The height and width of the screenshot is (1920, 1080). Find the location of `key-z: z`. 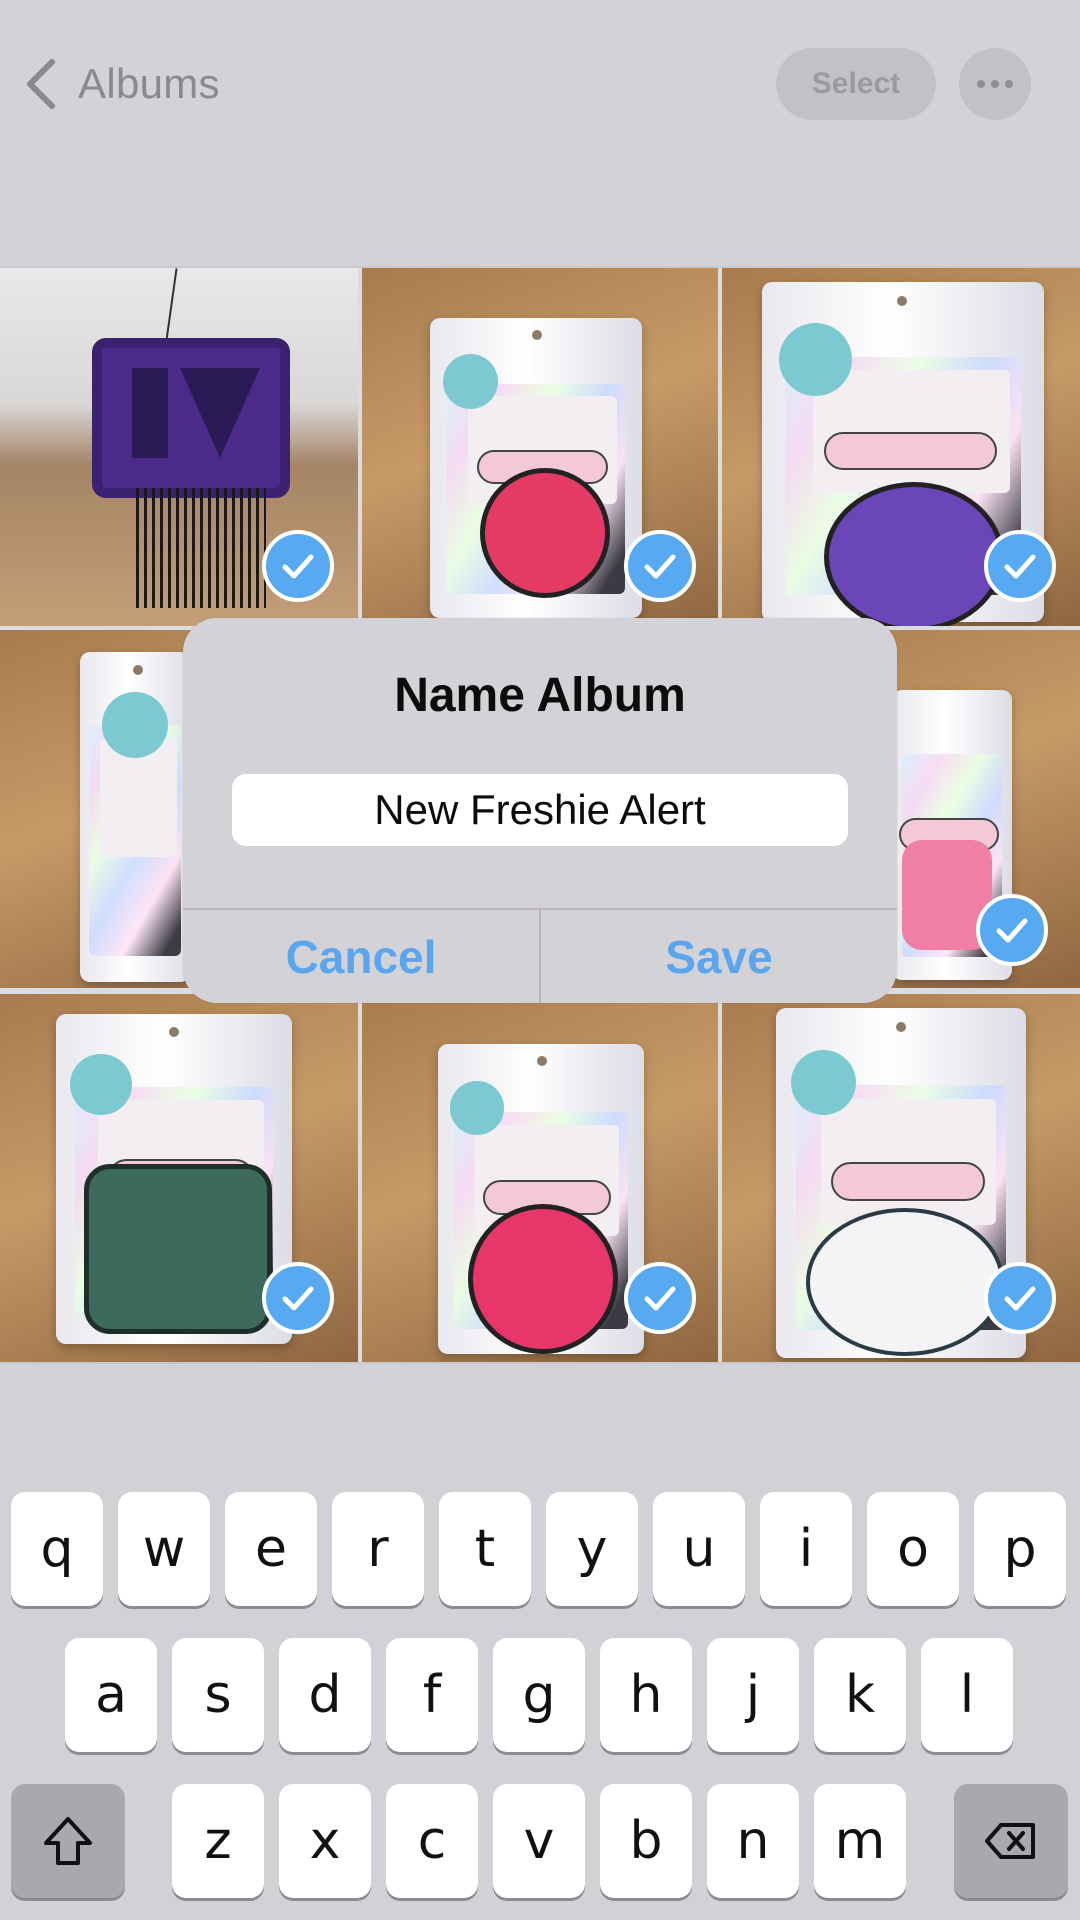

key-z: z is located at coordinates (218, 1841).